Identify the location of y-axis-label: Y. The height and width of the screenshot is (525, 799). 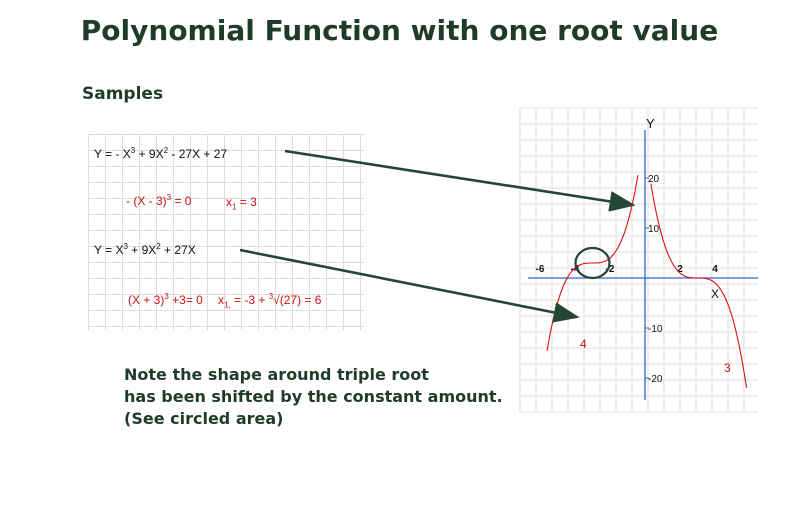
(650, 123).